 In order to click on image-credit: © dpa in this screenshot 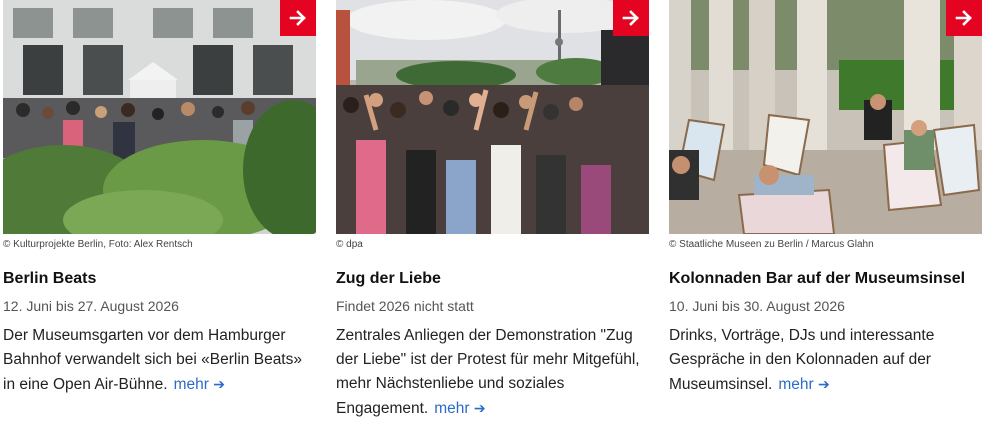, I will do `click(349, 244)`.